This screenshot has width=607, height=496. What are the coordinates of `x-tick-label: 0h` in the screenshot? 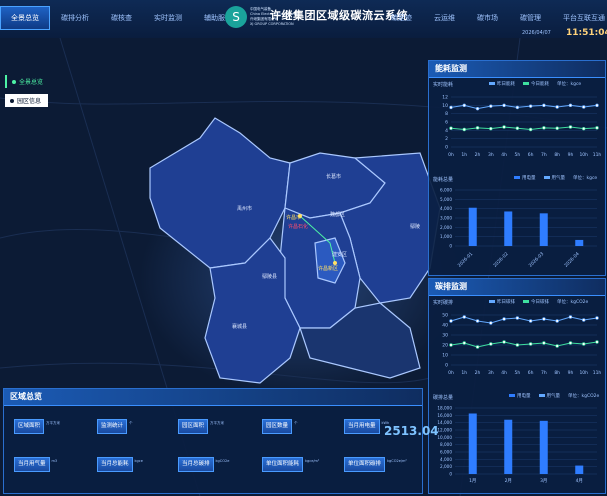 It's located at (451, 155).